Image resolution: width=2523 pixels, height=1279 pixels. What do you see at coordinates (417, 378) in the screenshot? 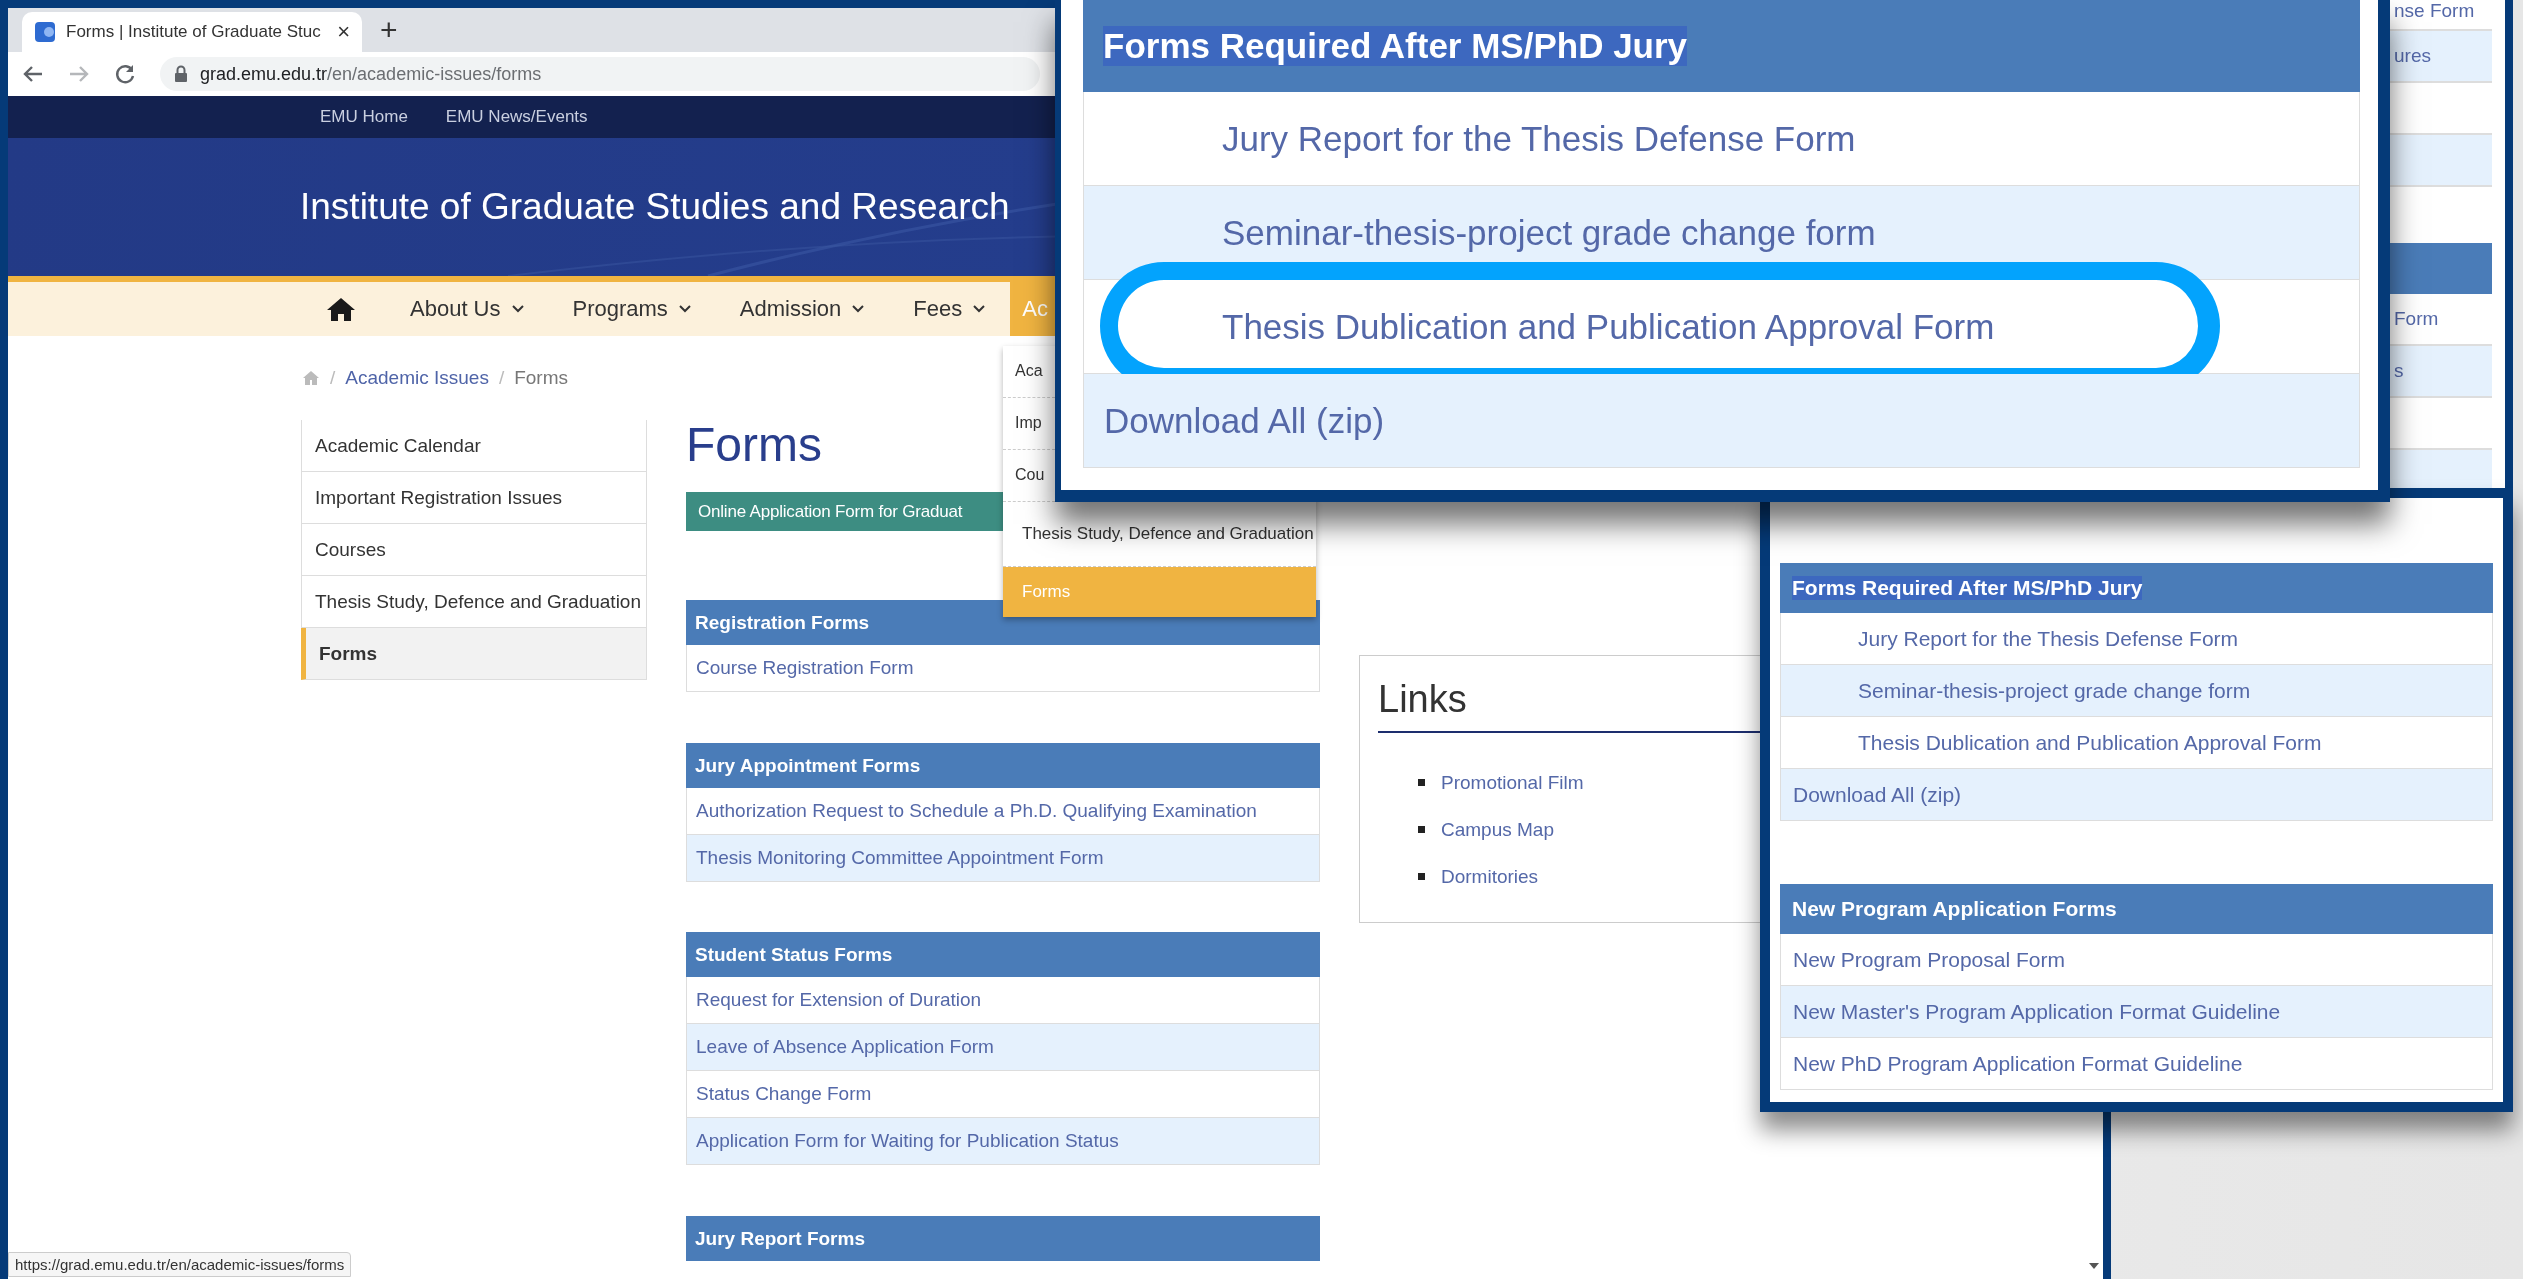
I see `breadcrumb-link: Academic Issues` at bounding box center [417, 378].